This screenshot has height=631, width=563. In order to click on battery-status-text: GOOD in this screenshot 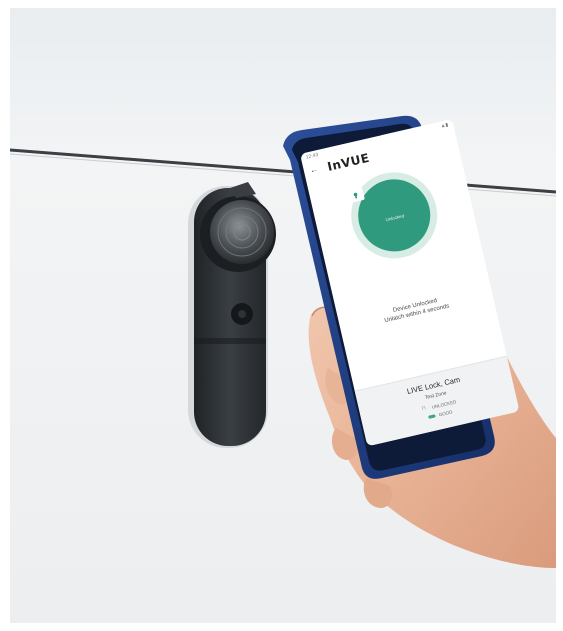, I will do `click(445, 413)`.